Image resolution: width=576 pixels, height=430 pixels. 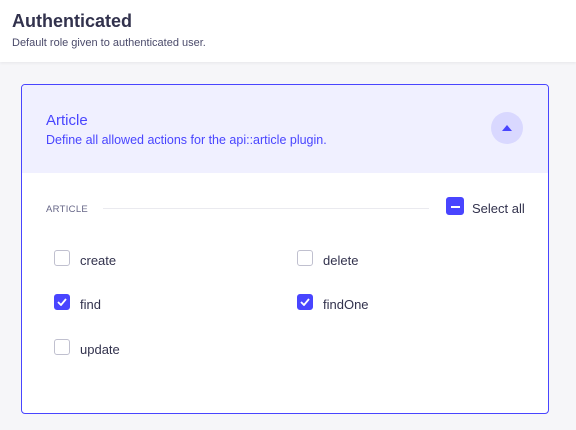 I want to click on checkbox-findone, so click(x=305, y=302).